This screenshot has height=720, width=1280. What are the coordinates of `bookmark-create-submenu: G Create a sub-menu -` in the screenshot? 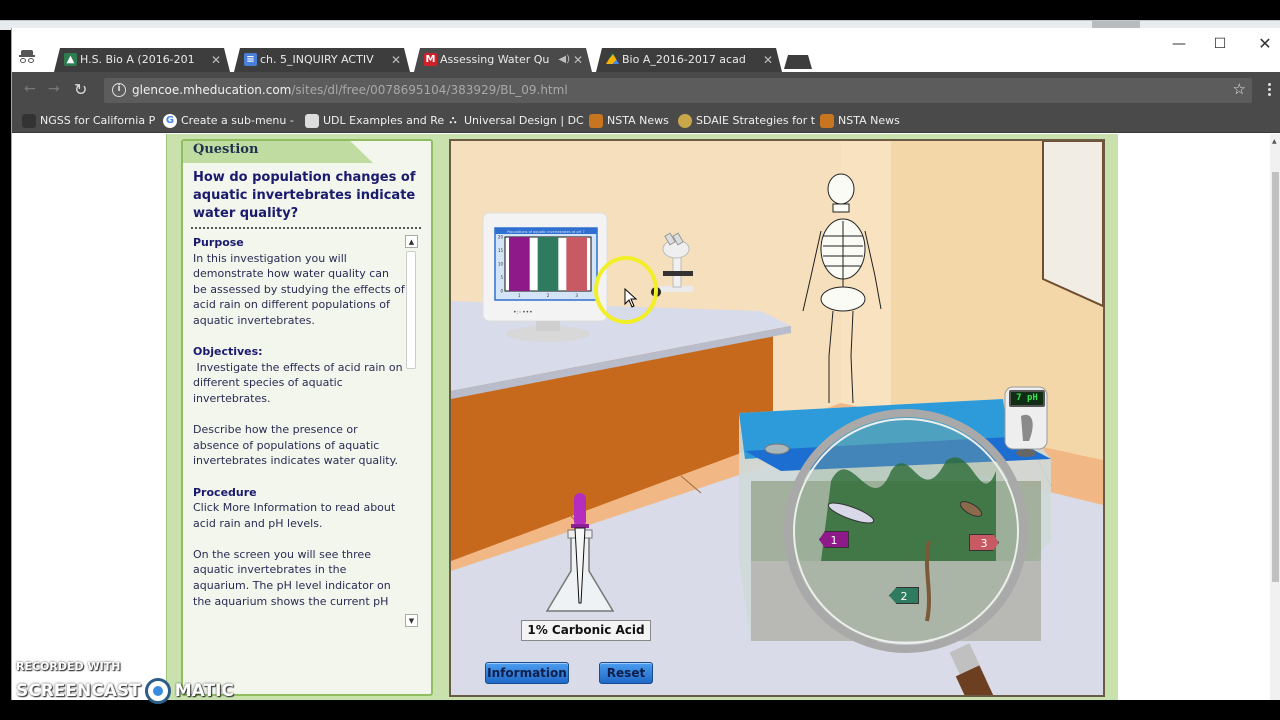 It's located at (228, 121).